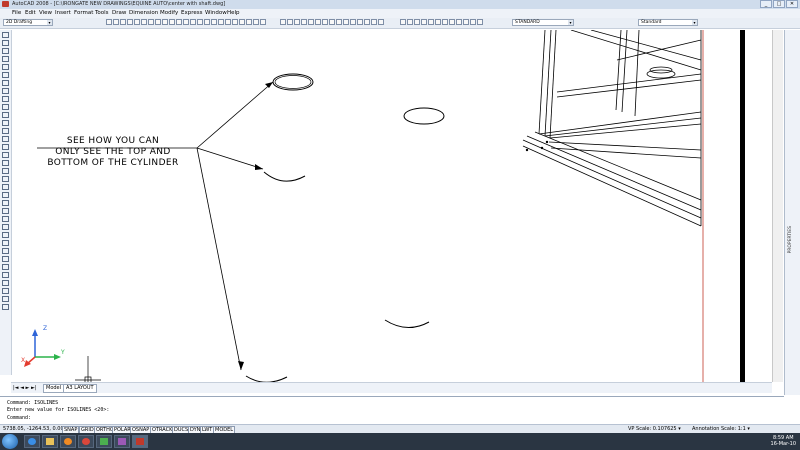 The width and height of the screenshot is (800, 450). What do you see at coordinates (200, 22) in the screenshot?
I see `zoom-realtime-icon` at bounding box center [200, 22].